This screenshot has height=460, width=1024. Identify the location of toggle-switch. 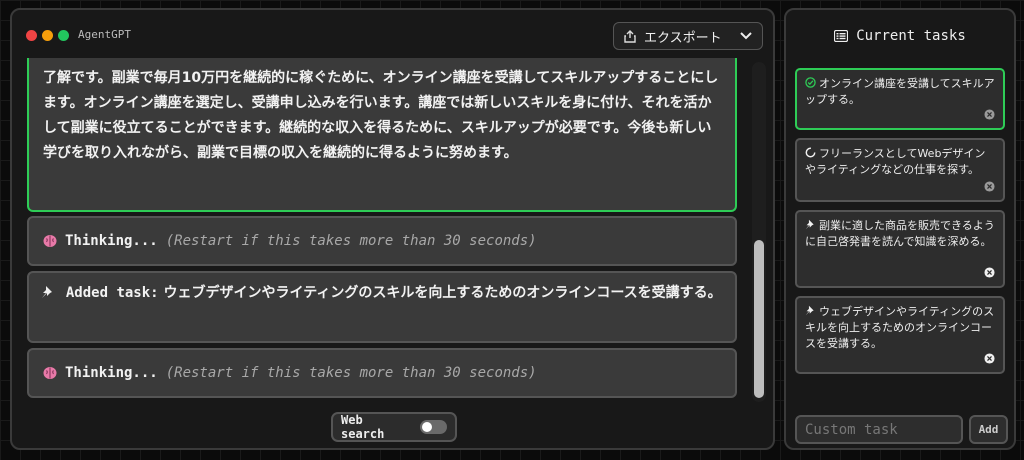
(433, 427).